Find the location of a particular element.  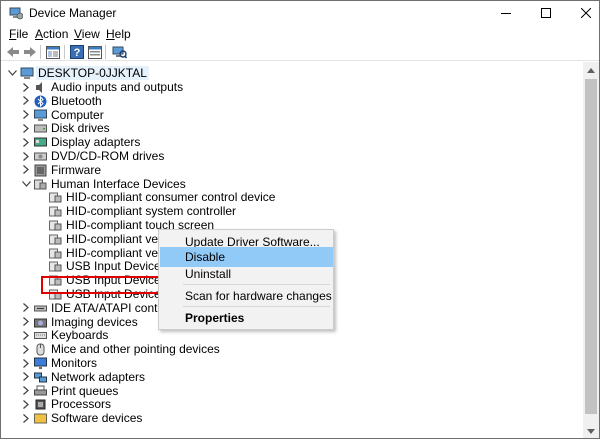

scroll-down-arrow-icon is located at coordinates (591, 430).